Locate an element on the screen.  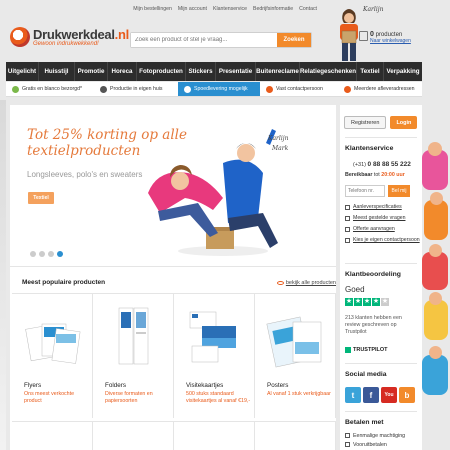
service-link-contact-person: Kies je eigen contactpersoon is located at coordinates (382, 244).